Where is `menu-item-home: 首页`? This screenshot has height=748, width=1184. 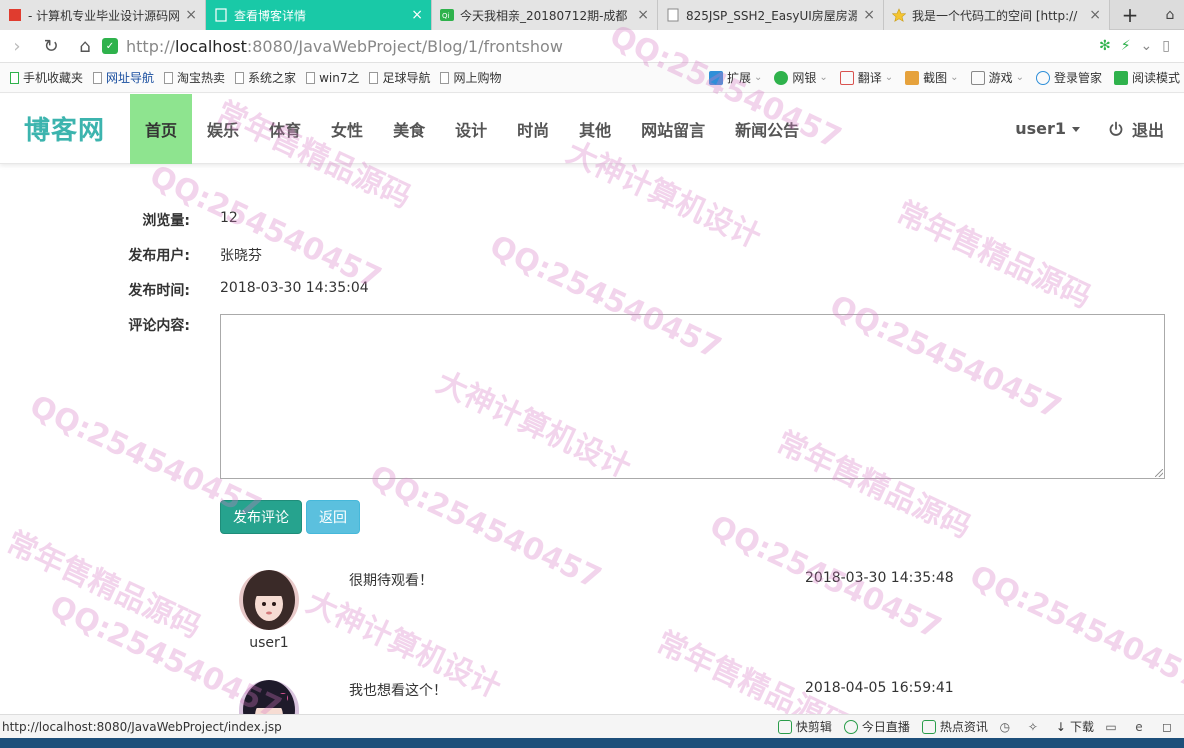
menu-item-home: 首页 is located at coordinates (161, 128).